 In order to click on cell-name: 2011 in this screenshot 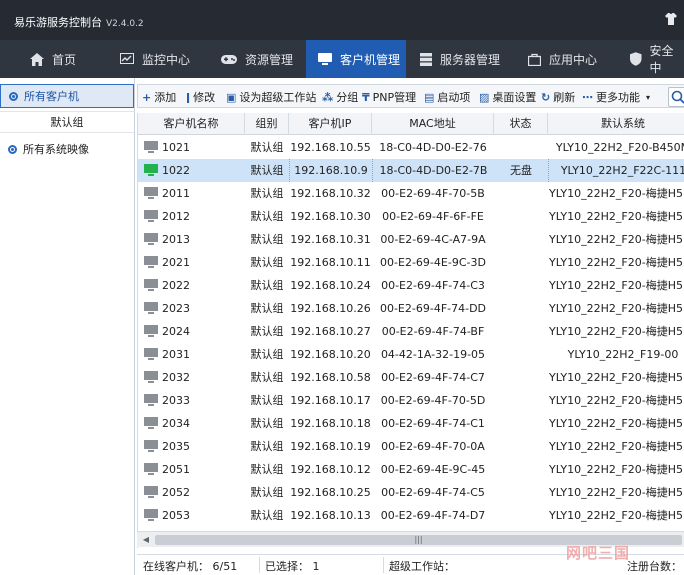, I will do `click(191, 193)`.